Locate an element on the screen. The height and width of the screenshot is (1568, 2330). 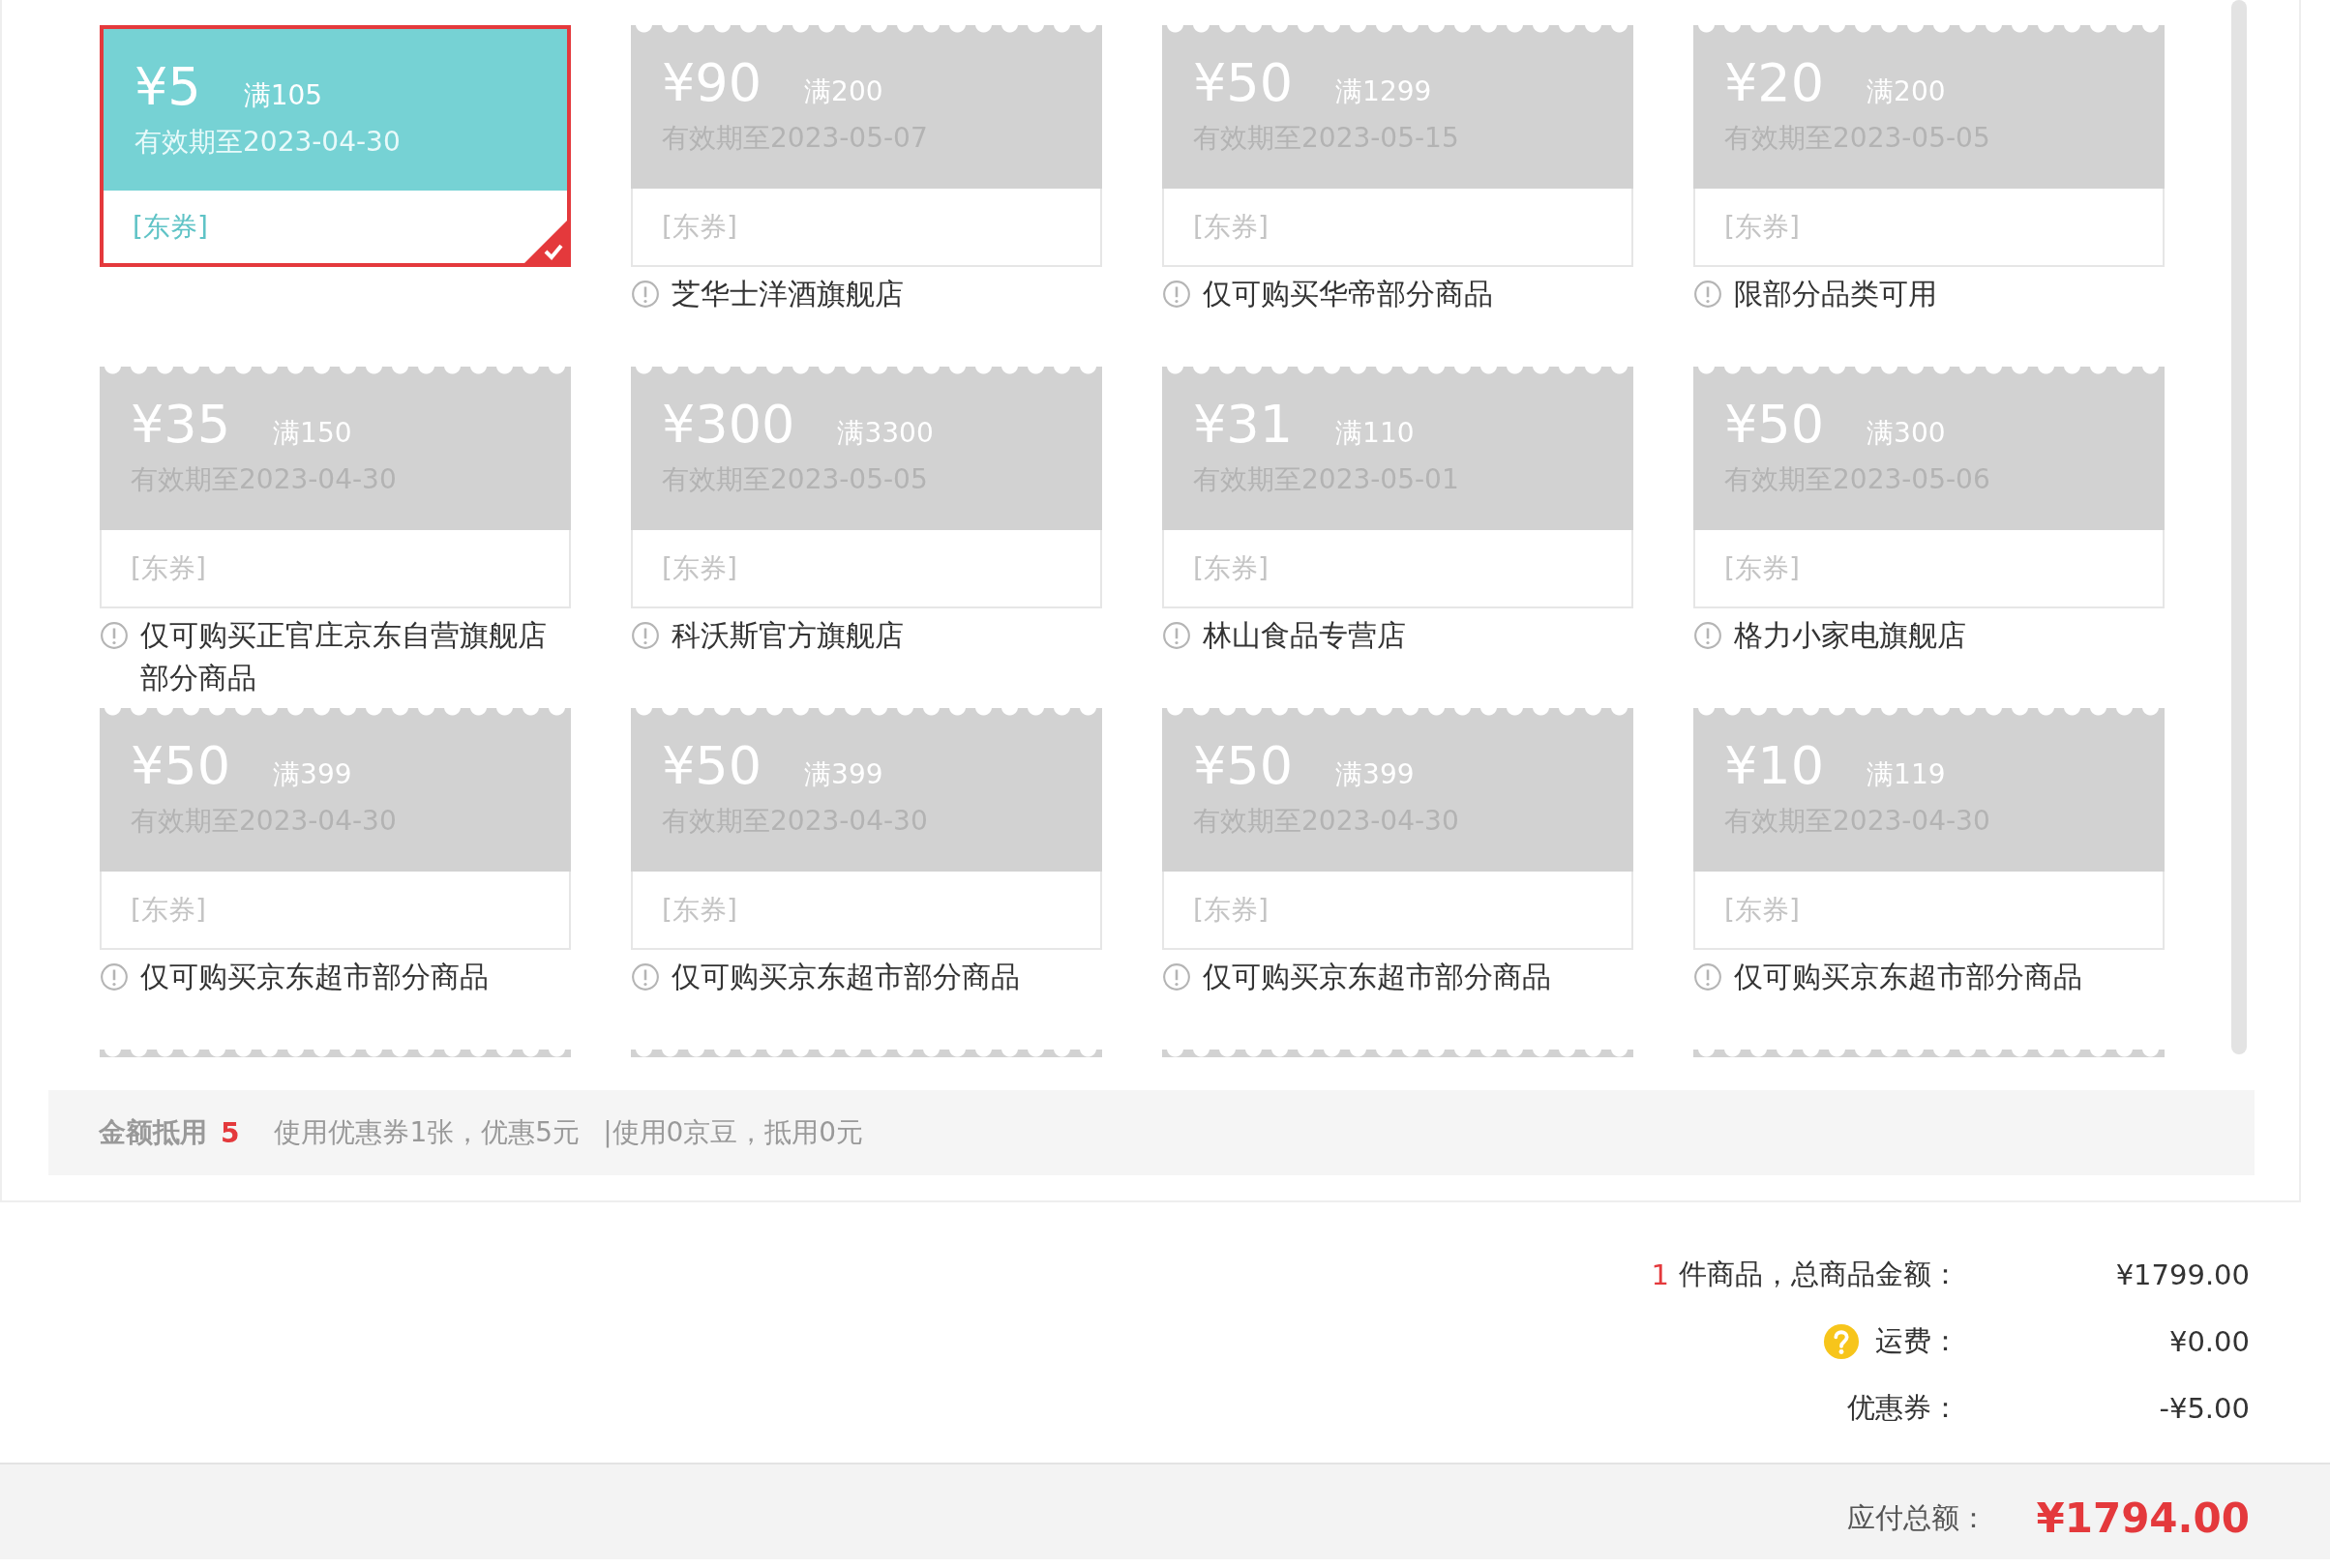
coupon-note: 科沃斯官方旗舰店 is located at coordinates (788, 635).